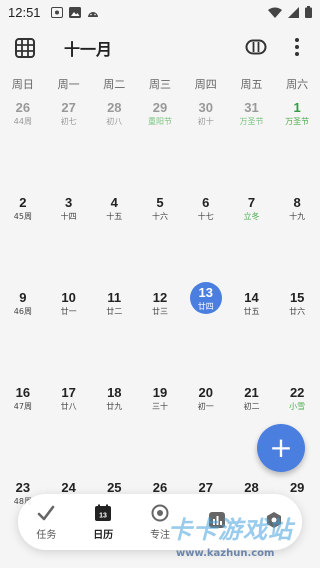 This screenshot has height=568, width=320. I want to click on calendar-day: 4 十五, so click(114, 242).